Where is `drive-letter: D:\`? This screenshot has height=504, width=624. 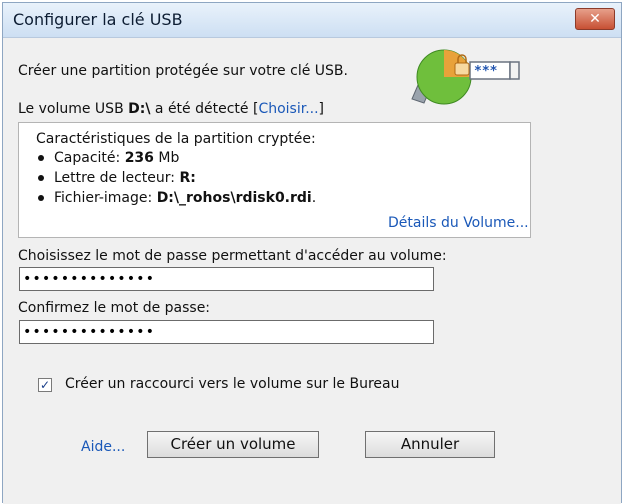 drive-letter: D:\ is located at coordinates (139, 109).